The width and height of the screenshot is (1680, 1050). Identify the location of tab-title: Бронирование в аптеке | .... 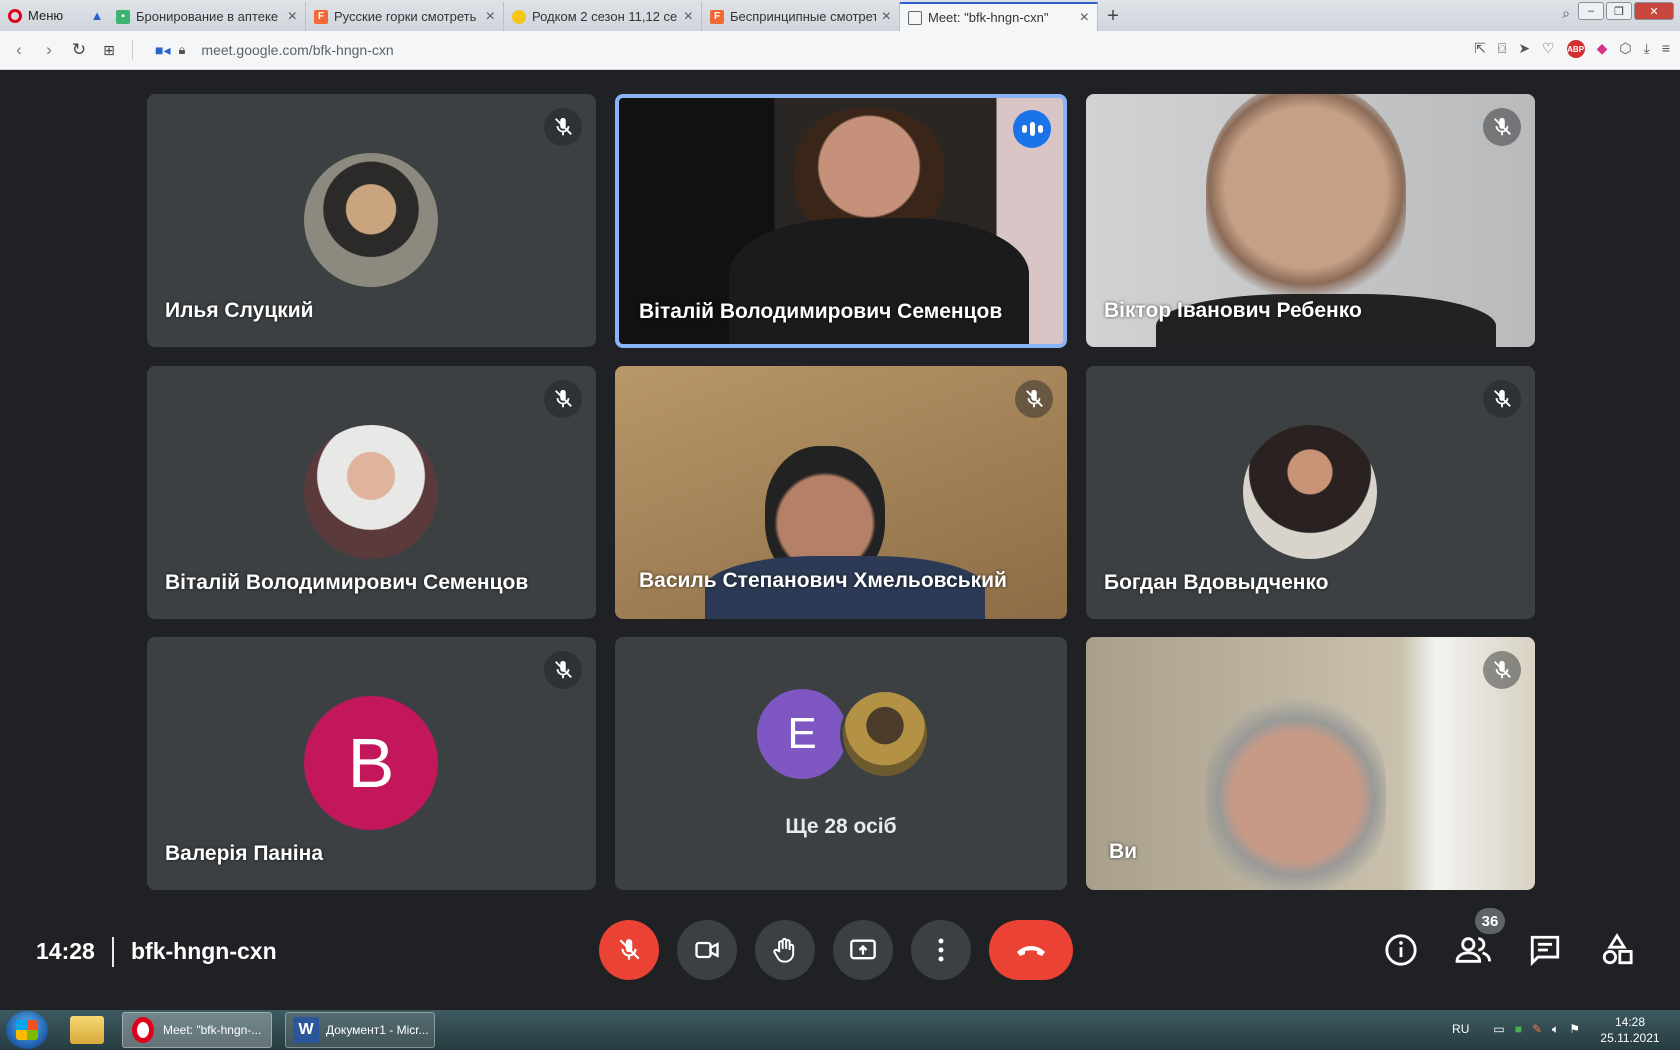
(209, 16).